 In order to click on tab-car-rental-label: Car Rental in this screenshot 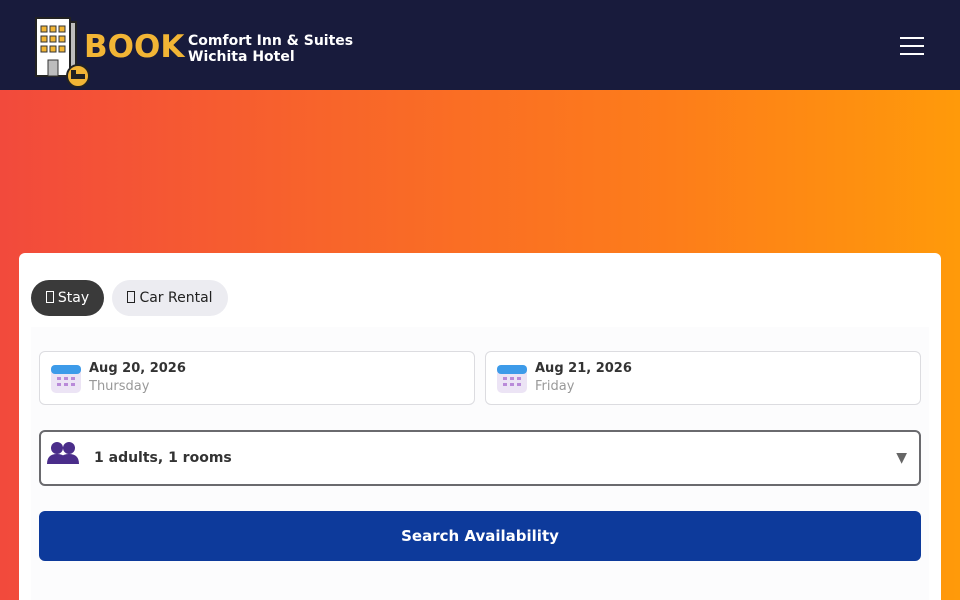, I will do `click(176, 298)`.